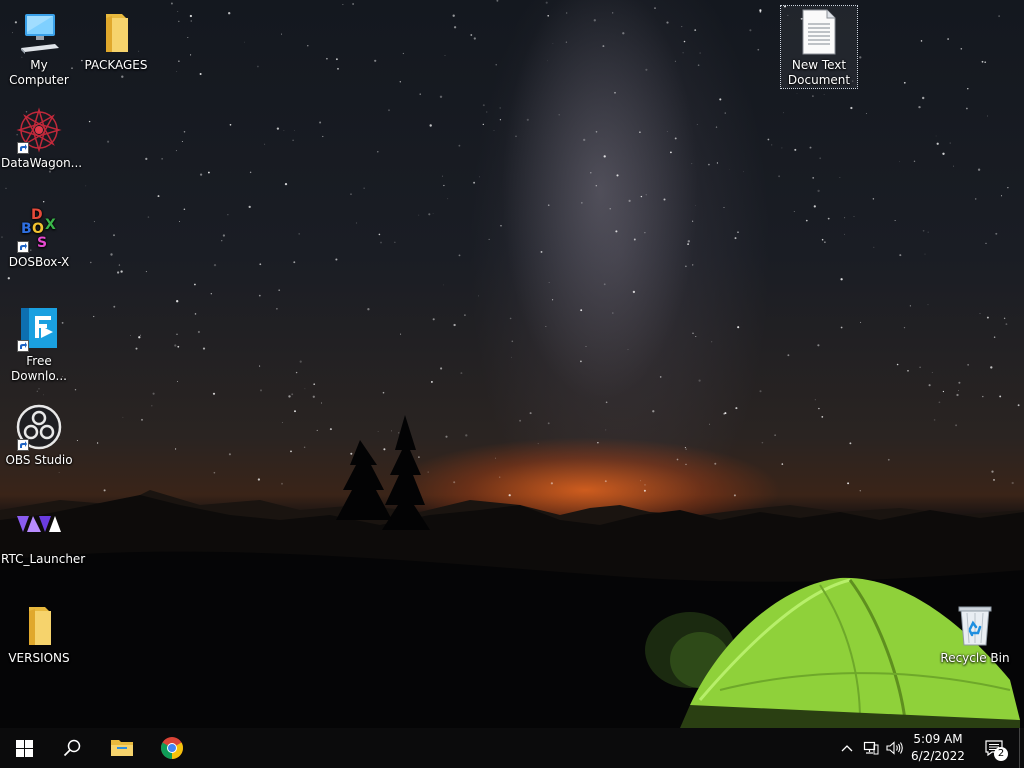 The image size is (1024, 768). I want to click on show-hidden-icons-button, so click(847, 748).